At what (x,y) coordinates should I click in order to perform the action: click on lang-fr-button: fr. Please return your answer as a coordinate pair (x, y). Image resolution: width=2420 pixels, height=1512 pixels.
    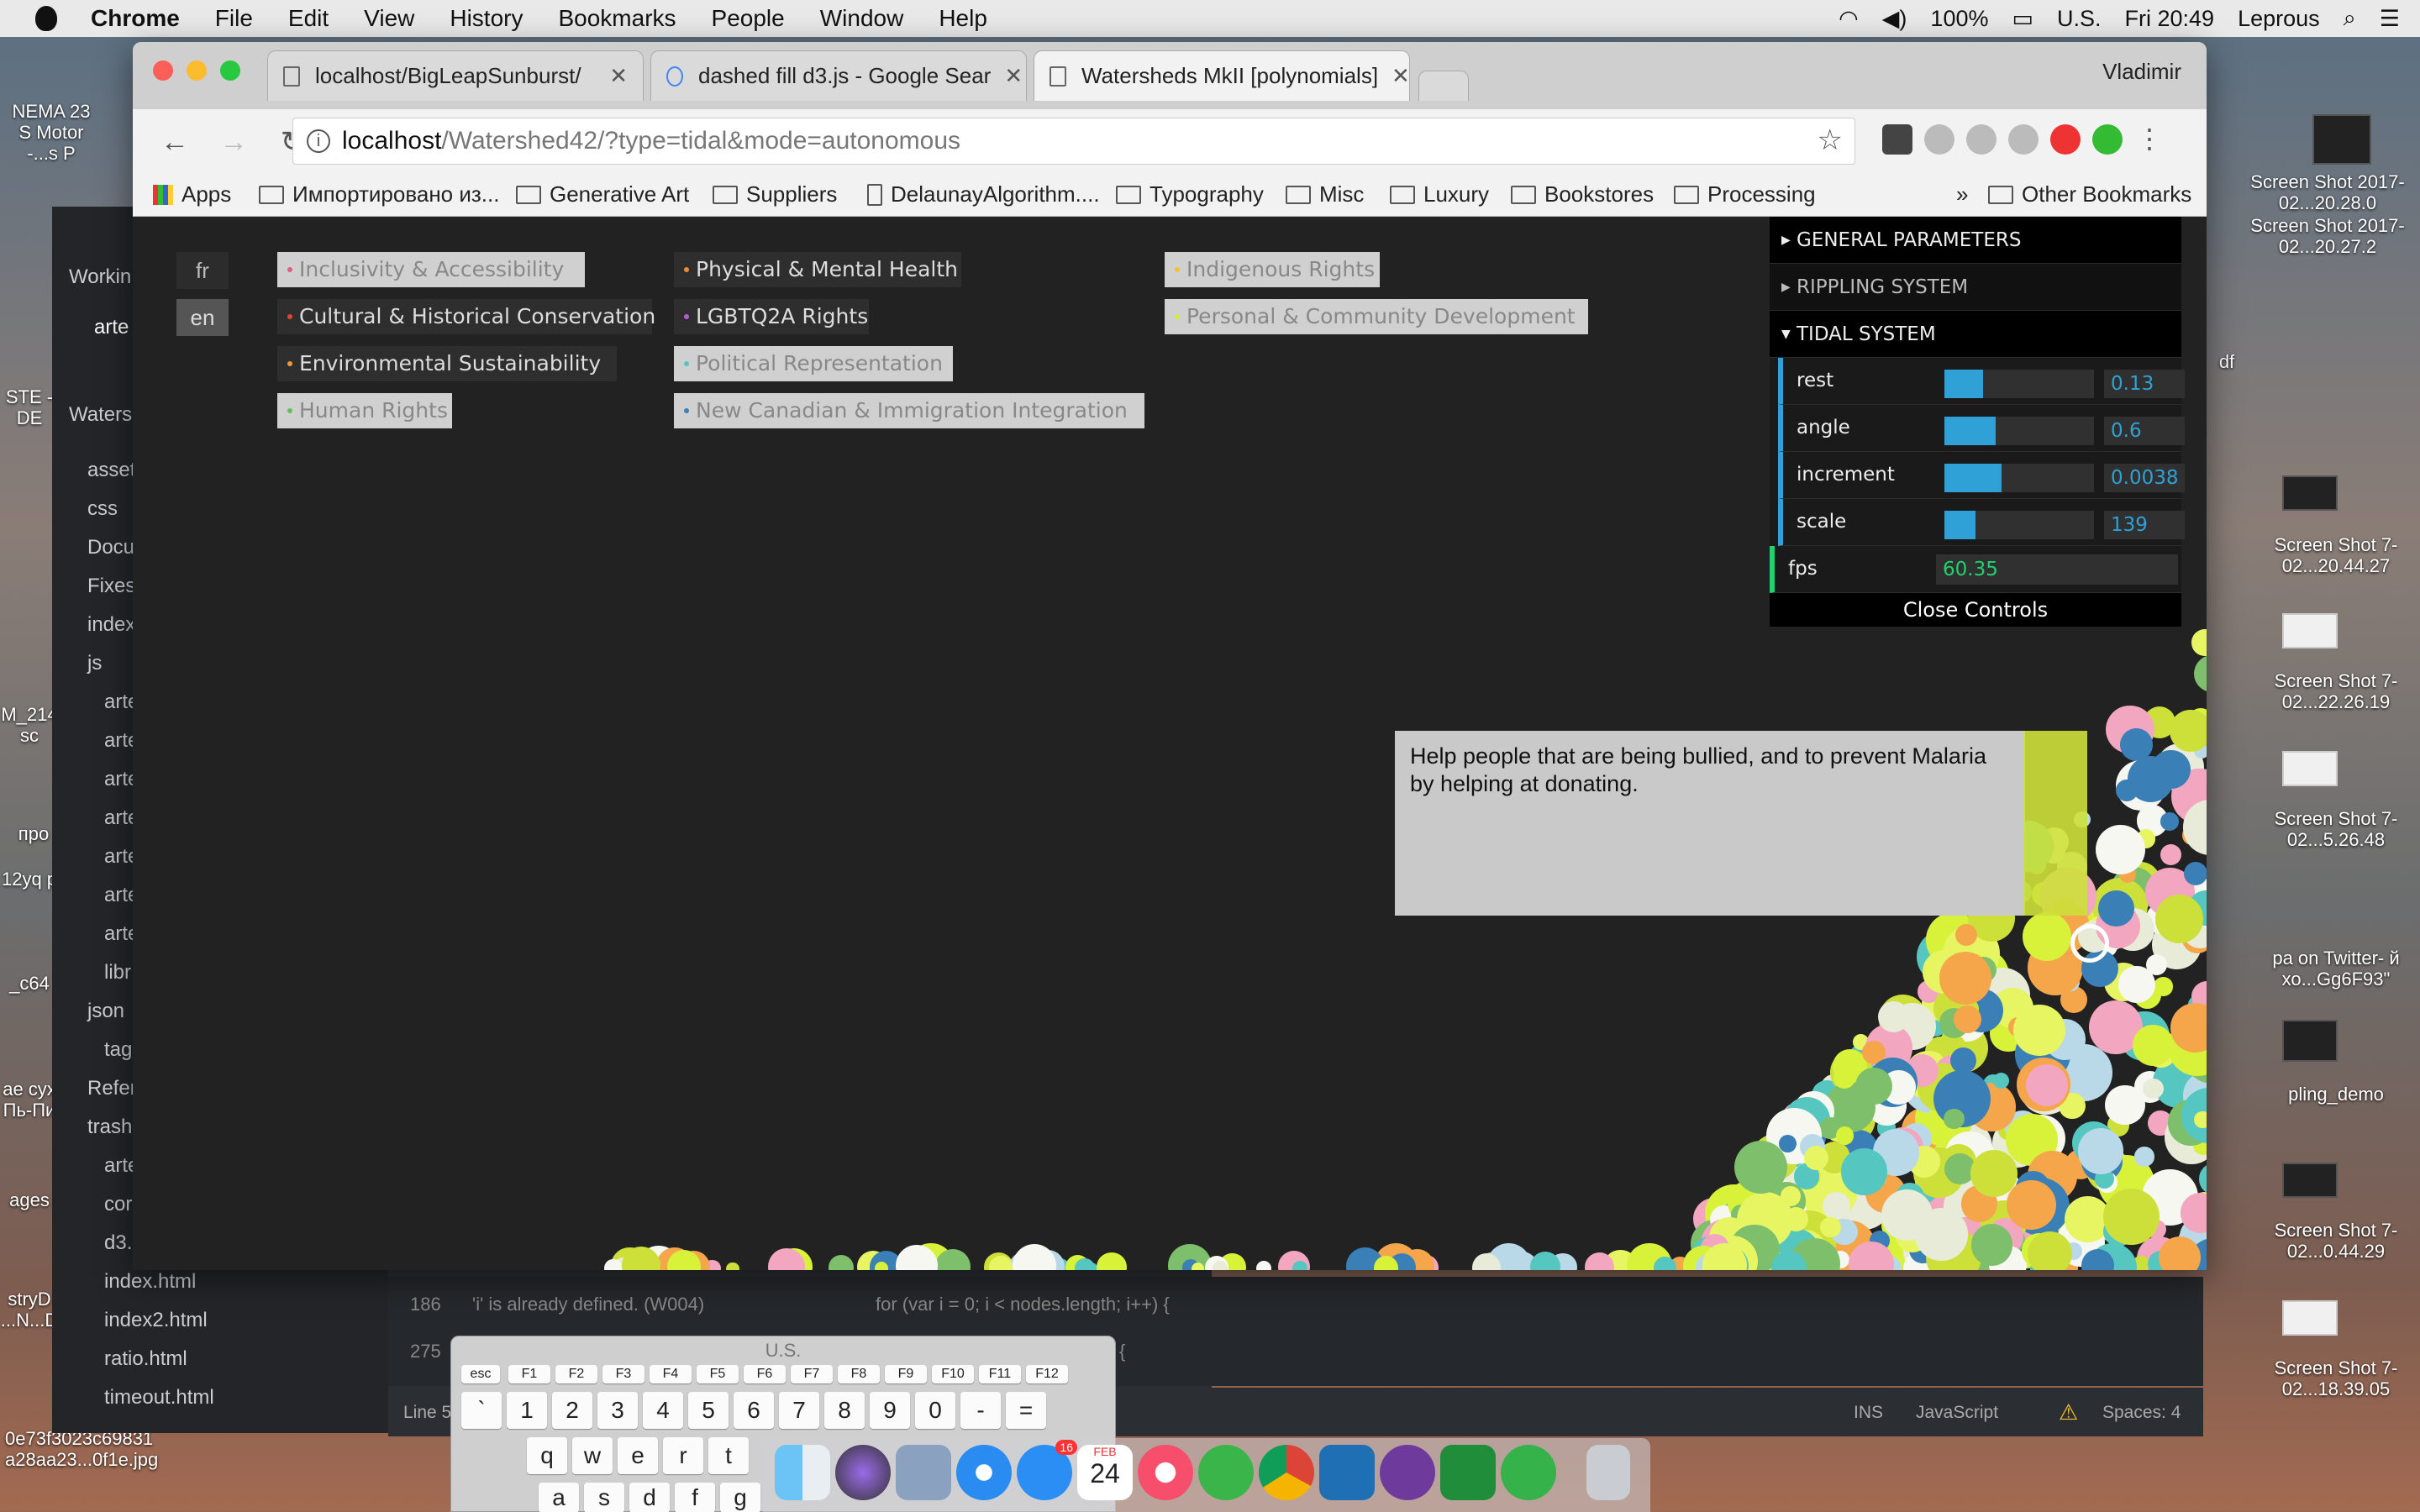
    Looking at the image, I should click on (202, 270).